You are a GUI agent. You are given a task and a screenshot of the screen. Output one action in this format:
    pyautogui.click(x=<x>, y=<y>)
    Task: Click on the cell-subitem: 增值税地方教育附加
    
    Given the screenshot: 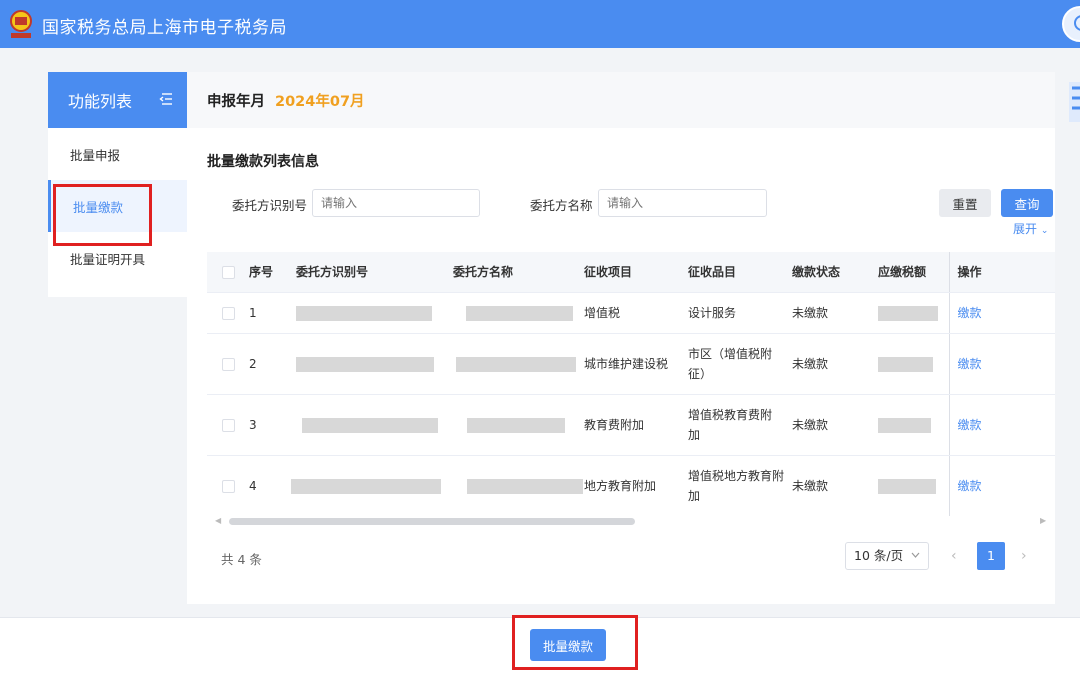 What is the action you would take?
    pyautogui.click(x=740, y=485)
    